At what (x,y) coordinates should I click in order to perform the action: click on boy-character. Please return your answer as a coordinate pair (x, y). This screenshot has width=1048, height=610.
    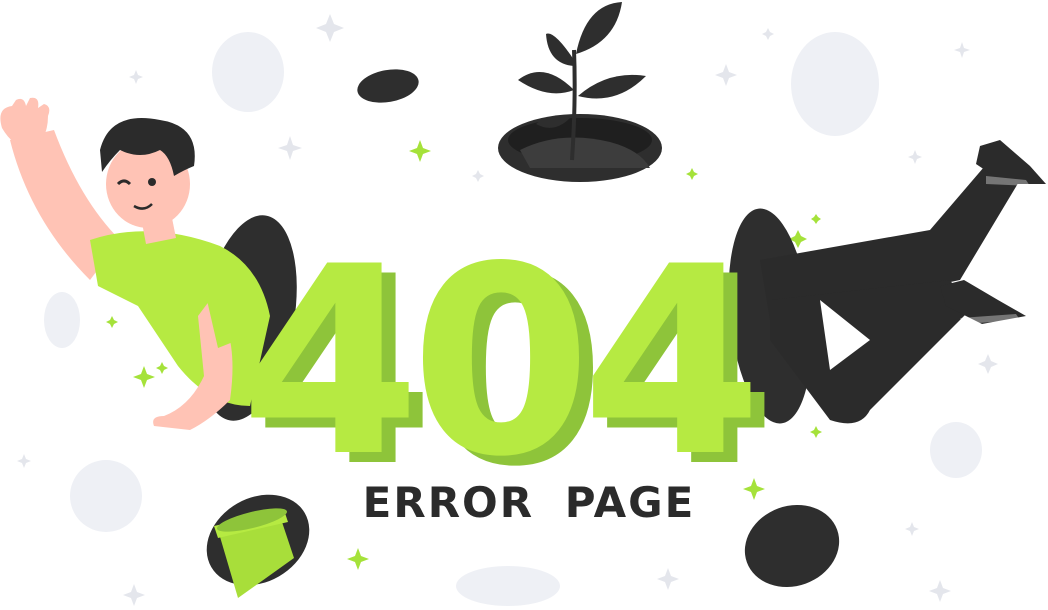
    Looking at the image, I should click on (135, 263).